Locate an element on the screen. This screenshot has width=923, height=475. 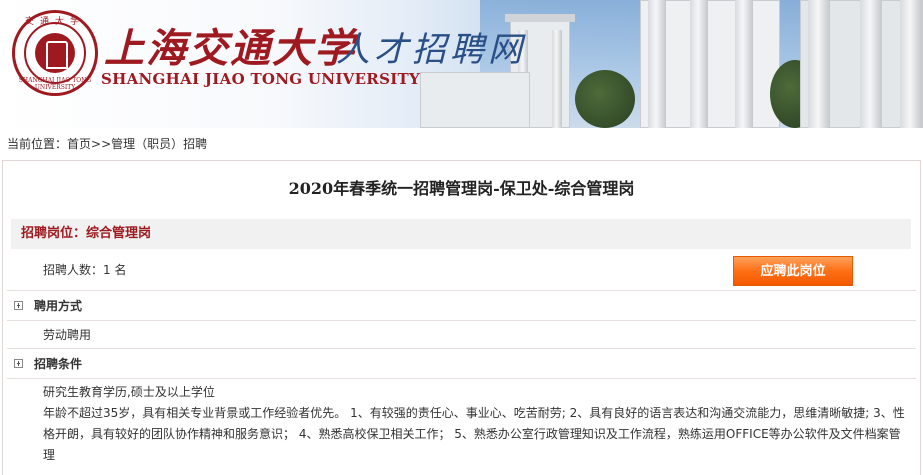
job-title: 2020年春季统一招聘管理岗-保卫处-综合管理岗 is located at coordinates (461, 188).